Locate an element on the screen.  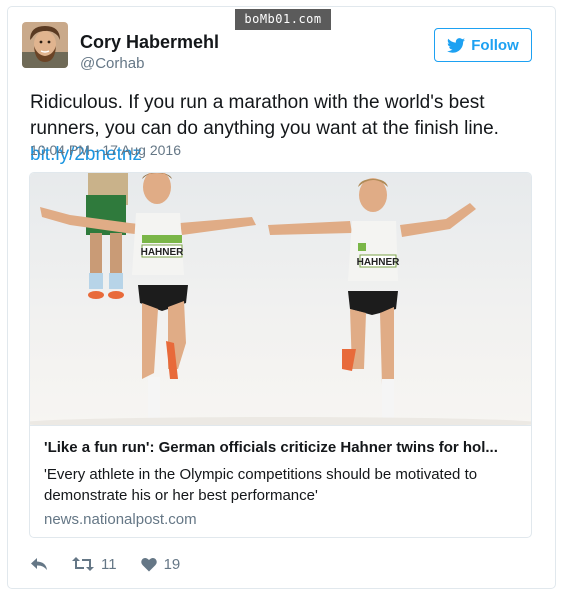
avatar-image is located at coordinates (45, 45).